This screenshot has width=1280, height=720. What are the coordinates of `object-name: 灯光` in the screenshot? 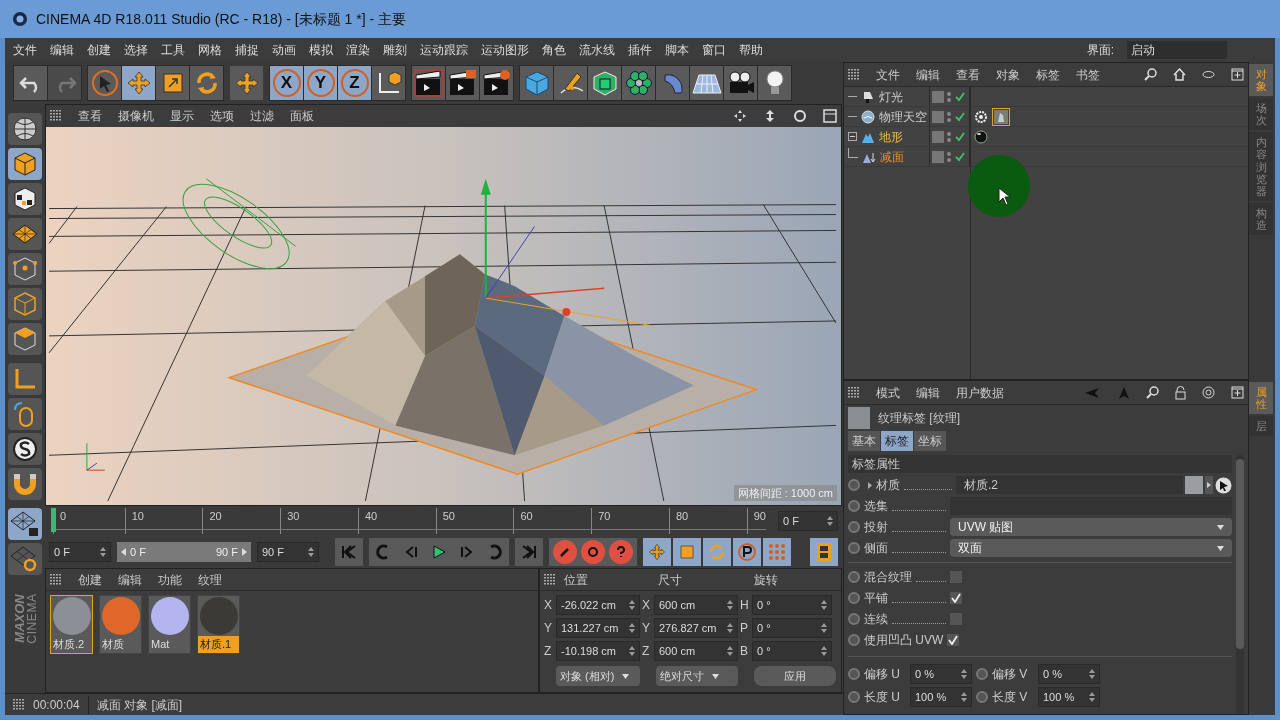 It's located at (891, 96).